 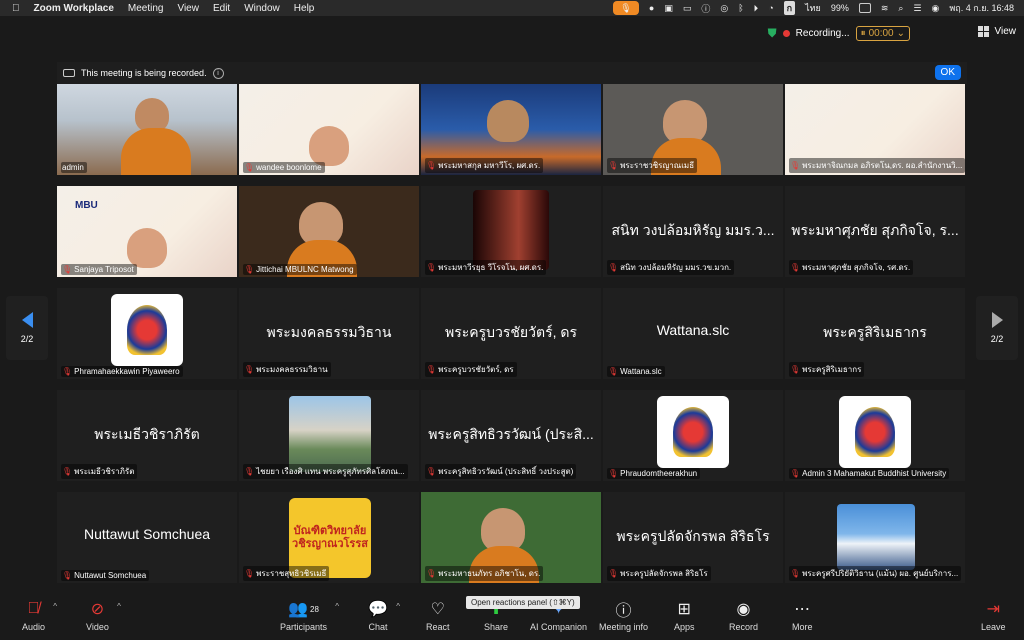 What do you see at coordinates (384, 616) in the screenshot?
I see `chat-button: 💬 Chat ^` at bounding box center [384, 616].